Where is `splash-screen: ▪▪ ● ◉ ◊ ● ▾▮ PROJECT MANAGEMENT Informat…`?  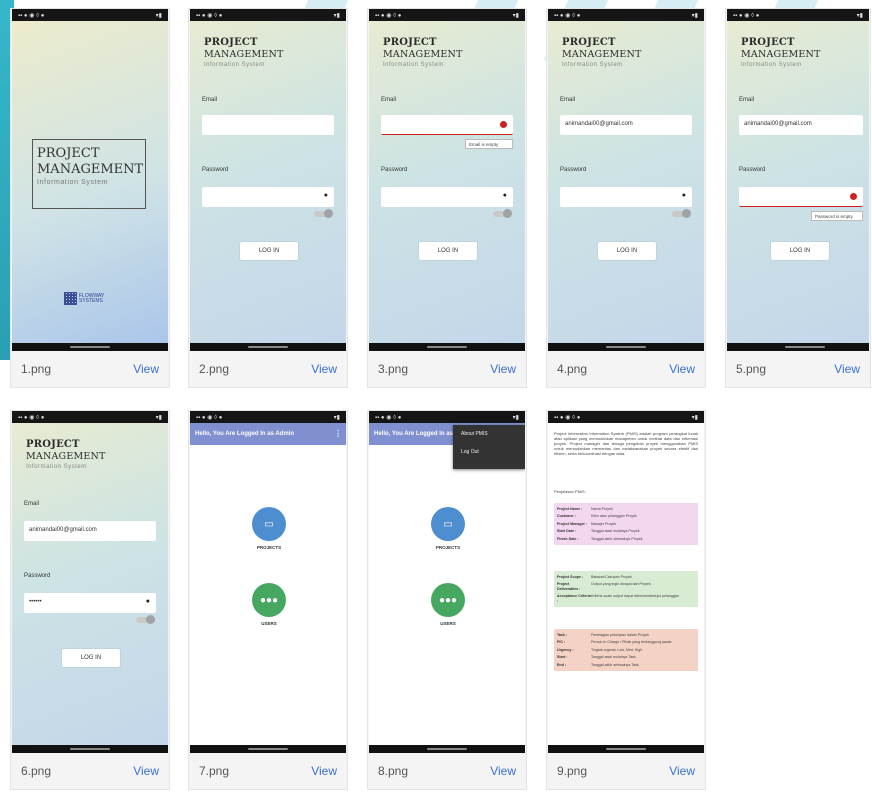 splash-screen: ▪▪ ● ◉ ◊ ● ▾▮ PROJECT MANAGEMENT Informat… is located at coordinates (90, 180).